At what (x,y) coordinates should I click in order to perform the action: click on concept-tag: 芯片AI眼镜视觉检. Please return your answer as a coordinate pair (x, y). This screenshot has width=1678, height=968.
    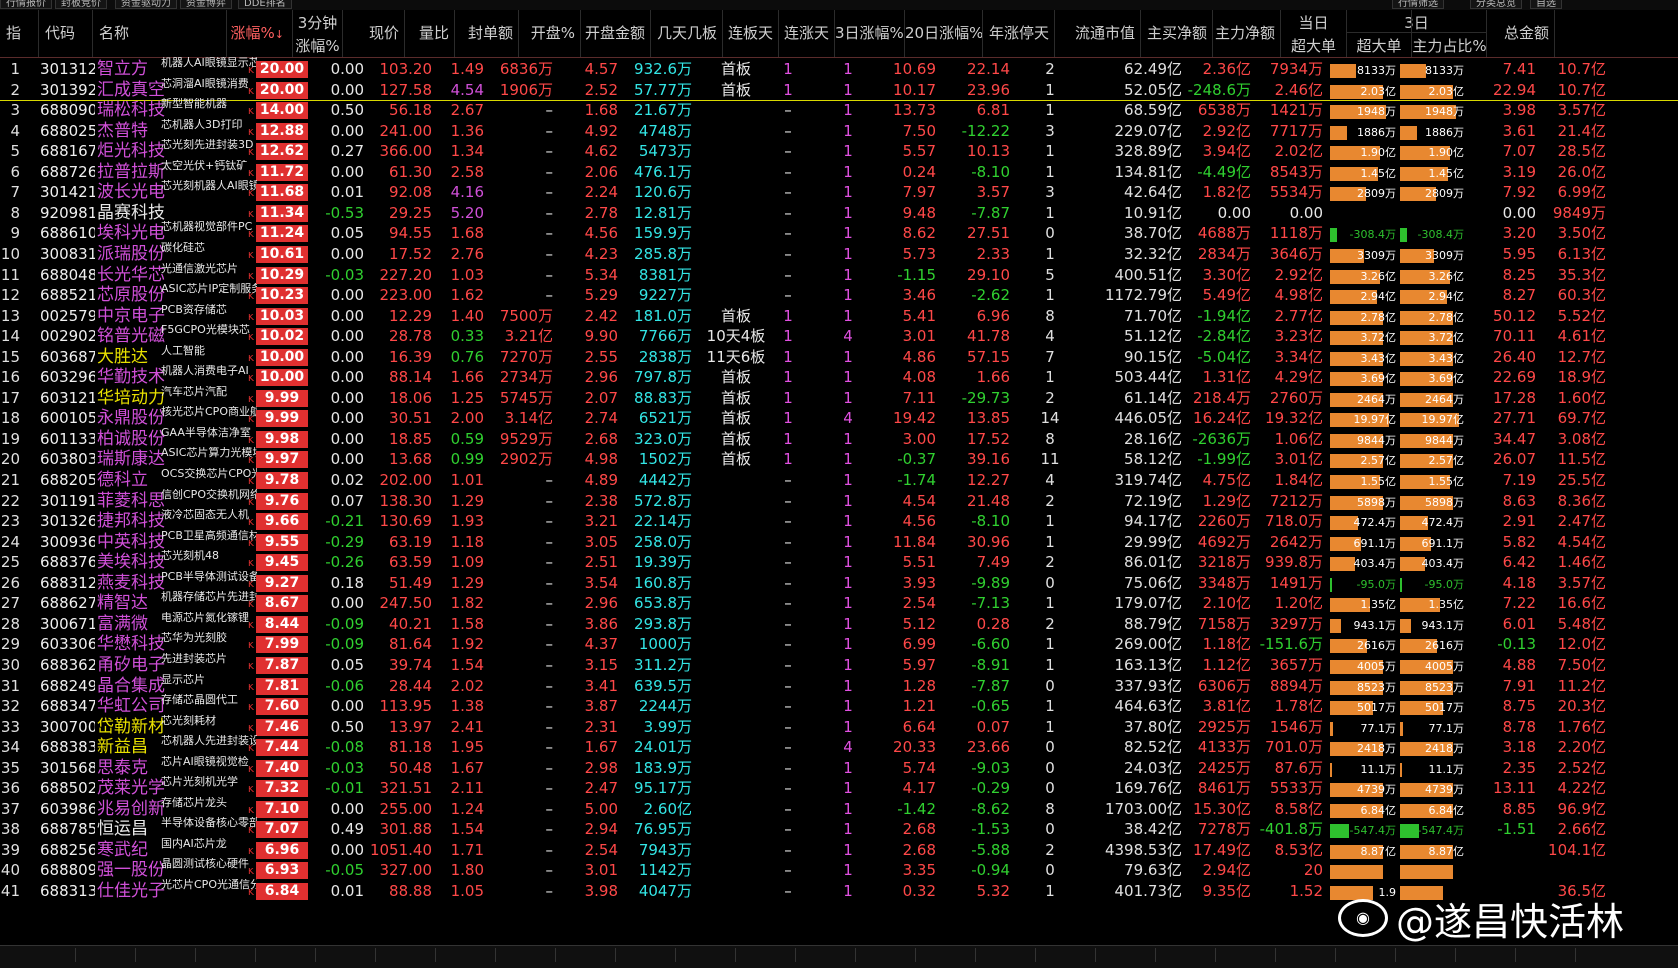
    Looking at the image, I should click on (205, 761).